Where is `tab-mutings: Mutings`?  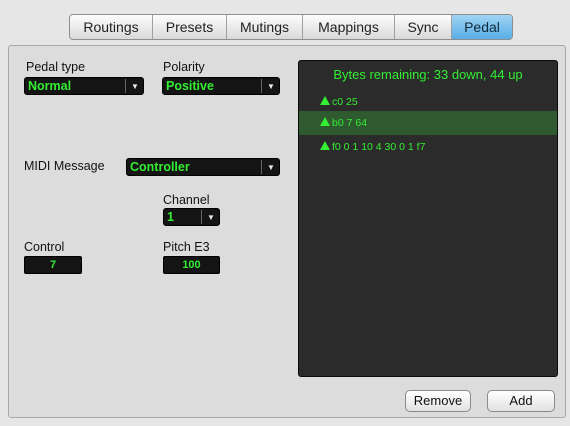
tab-mutings: Mutings is located at coordinates (265, 27).